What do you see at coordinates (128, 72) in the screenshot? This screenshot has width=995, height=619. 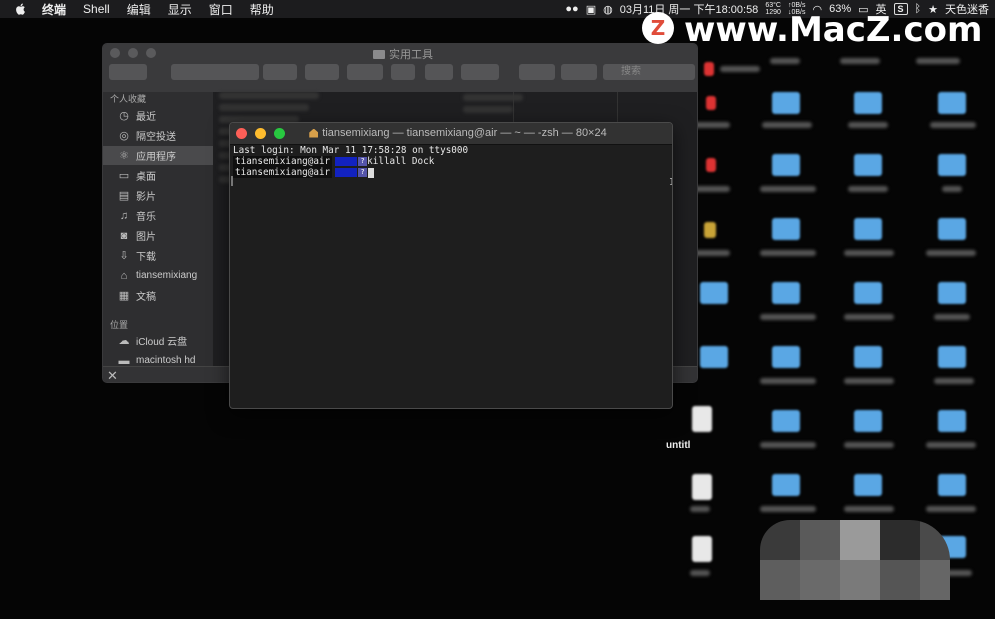 I see `back-forward-buttons` at bounding box center [128, 72].